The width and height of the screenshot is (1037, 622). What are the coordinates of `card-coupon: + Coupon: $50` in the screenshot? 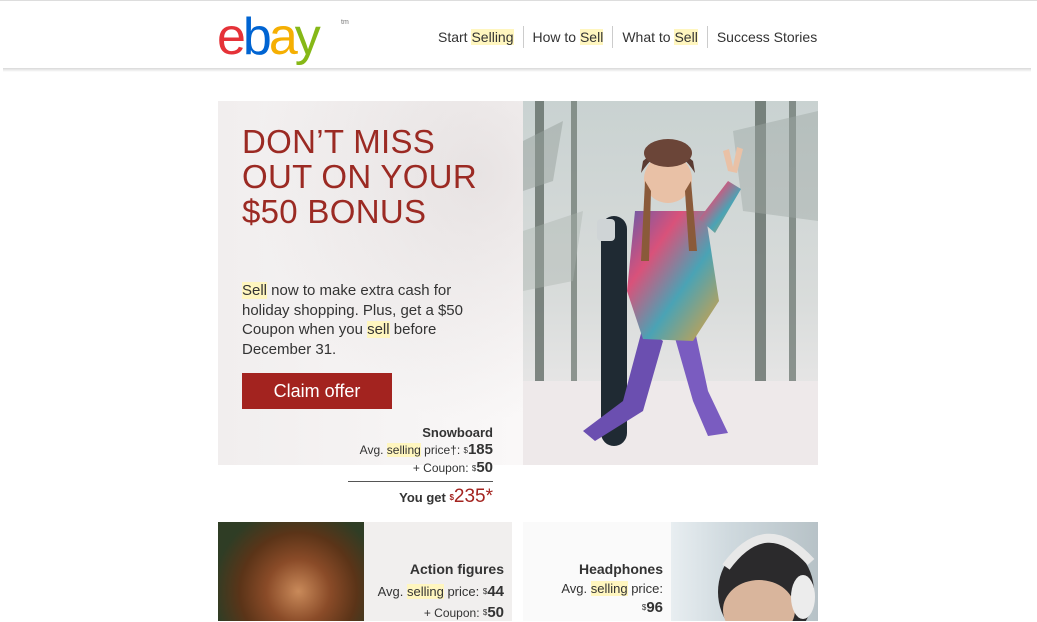 It's located at (361, 613).